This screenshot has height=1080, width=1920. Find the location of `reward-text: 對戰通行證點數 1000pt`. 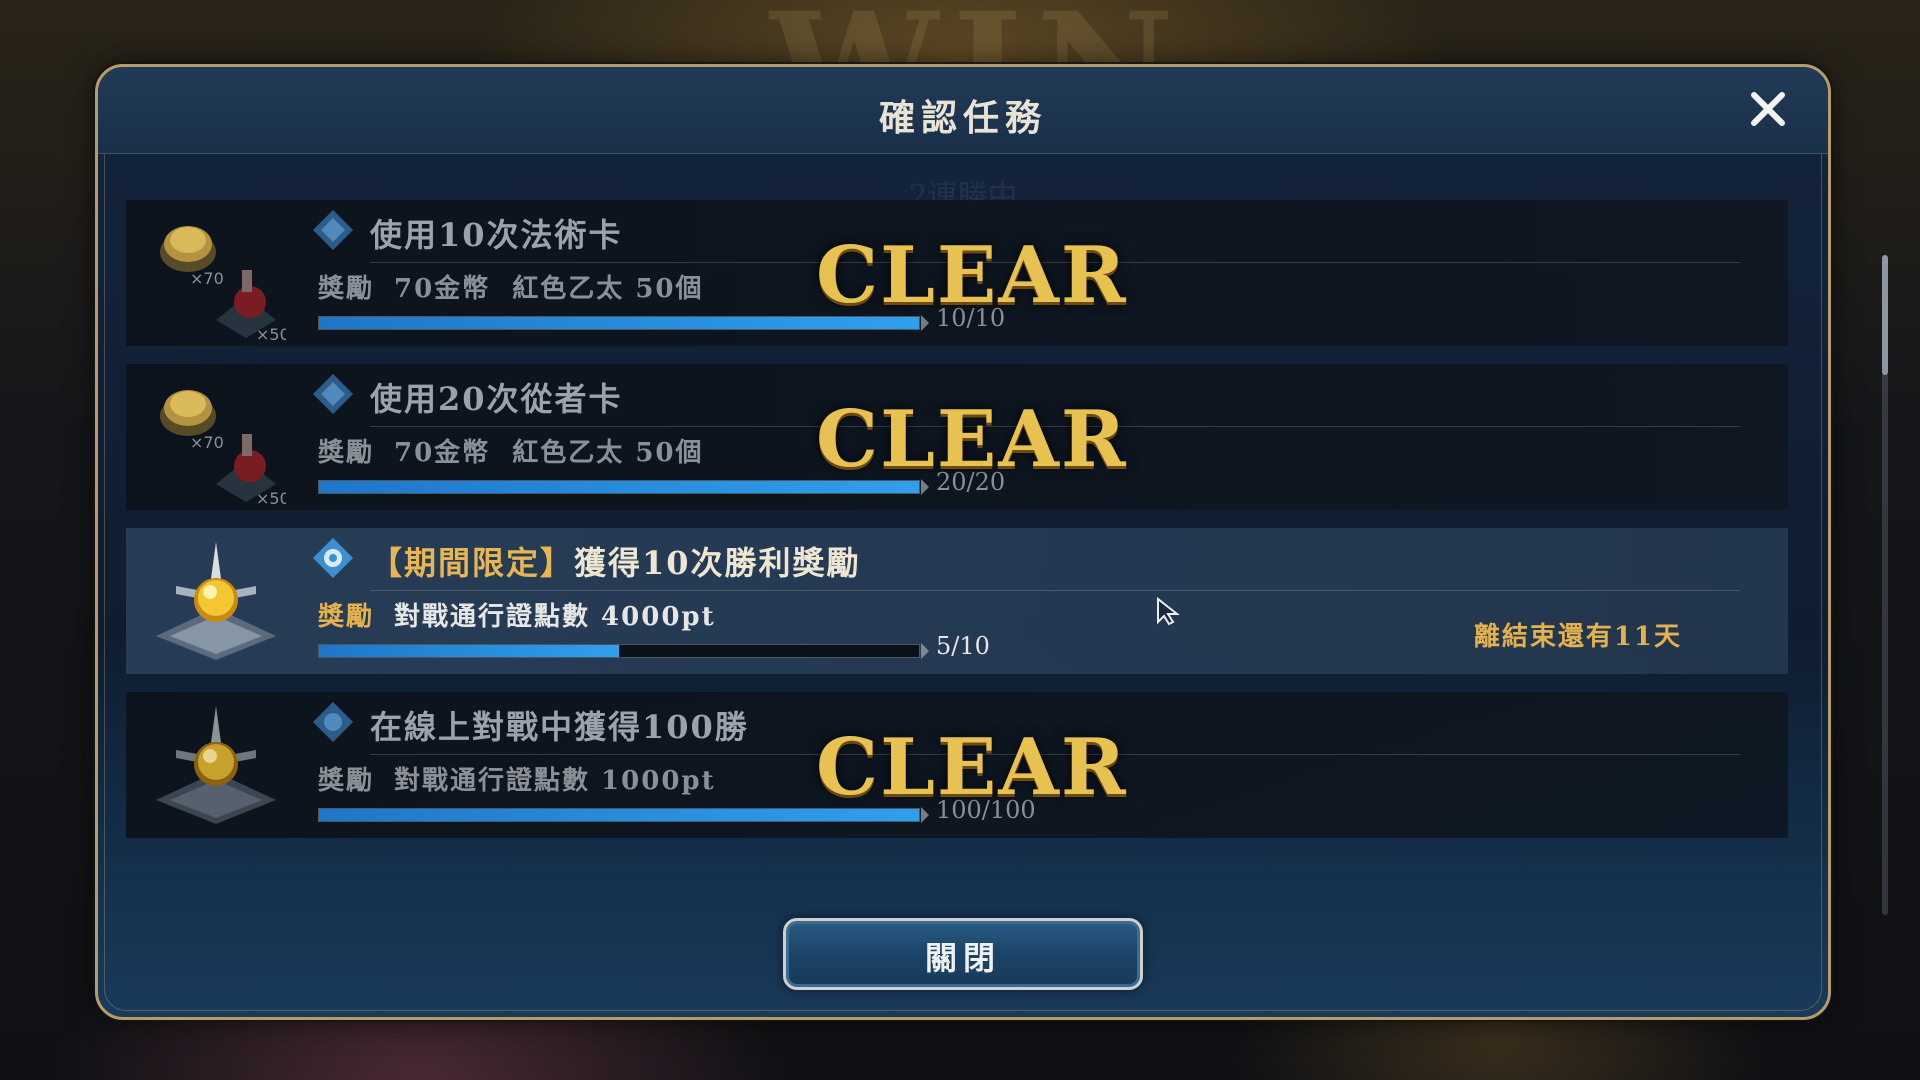

reward-text: 對戰通行證點數 1000pt is located at coordinates (555, 781).